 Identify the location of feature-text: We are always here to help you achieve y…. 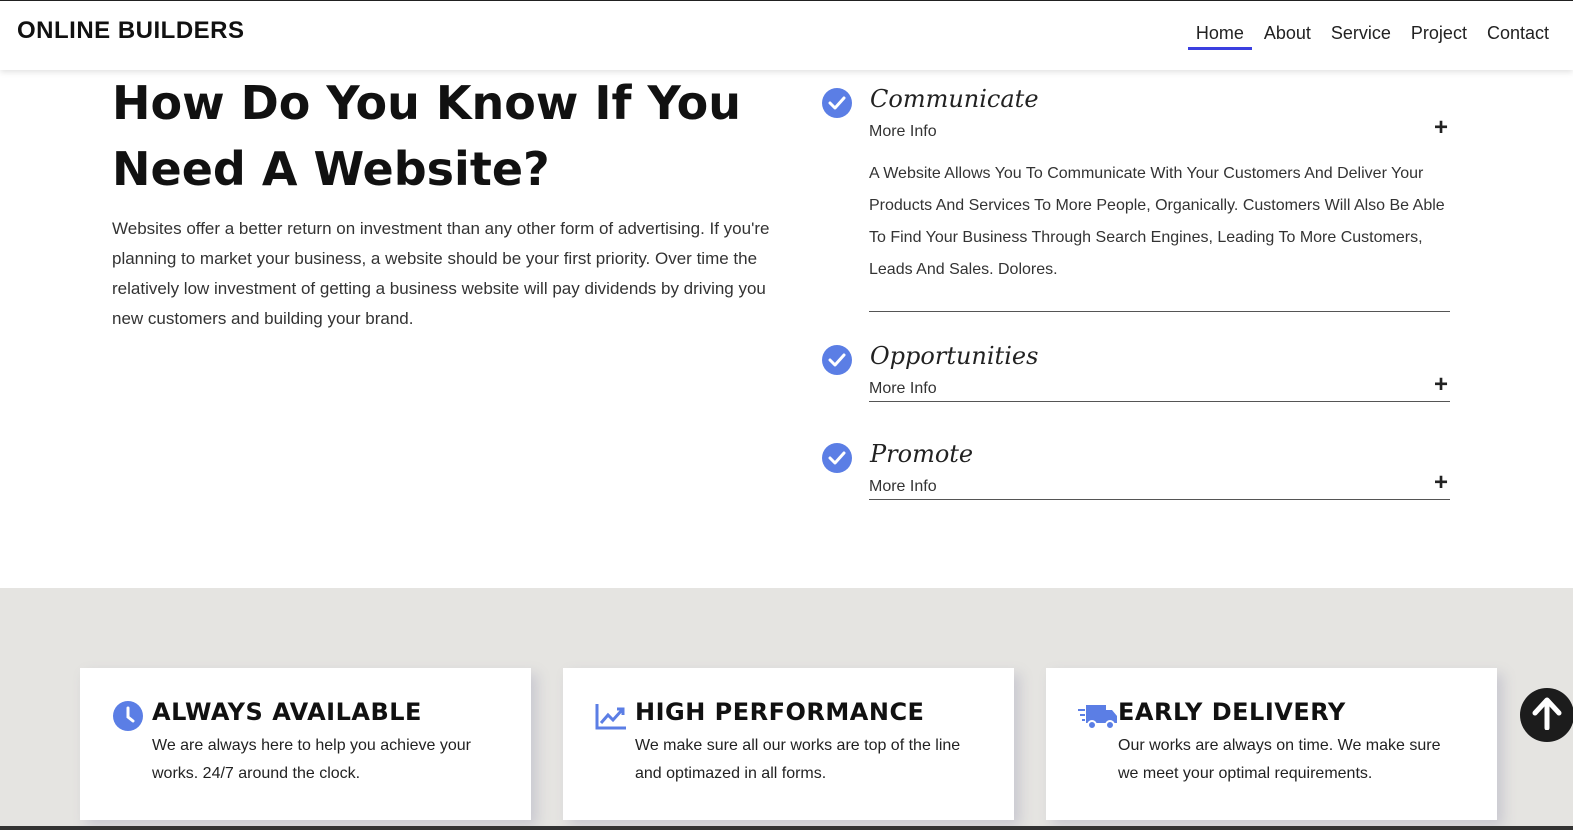
(311, 759).